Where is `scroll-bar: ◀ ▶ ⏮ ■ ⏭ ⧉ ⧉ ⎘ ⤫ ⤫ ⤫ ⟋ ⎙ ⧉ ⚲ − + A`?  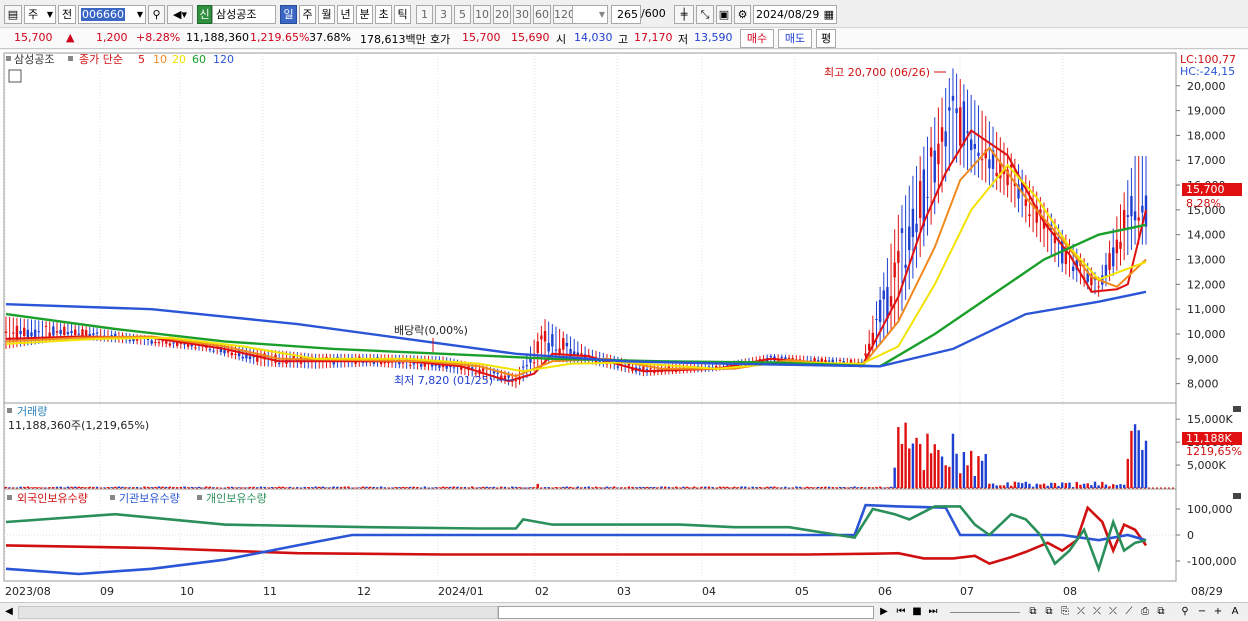
scroll-bar: ◀ ▶ ⏮ ■ ⏭ ⧉ ⧉ ⎘ ⤫ ⤫ ⤫ ⟋ ⎙ ⧉ ⚲ − + A is located at coordinates (624, 611).